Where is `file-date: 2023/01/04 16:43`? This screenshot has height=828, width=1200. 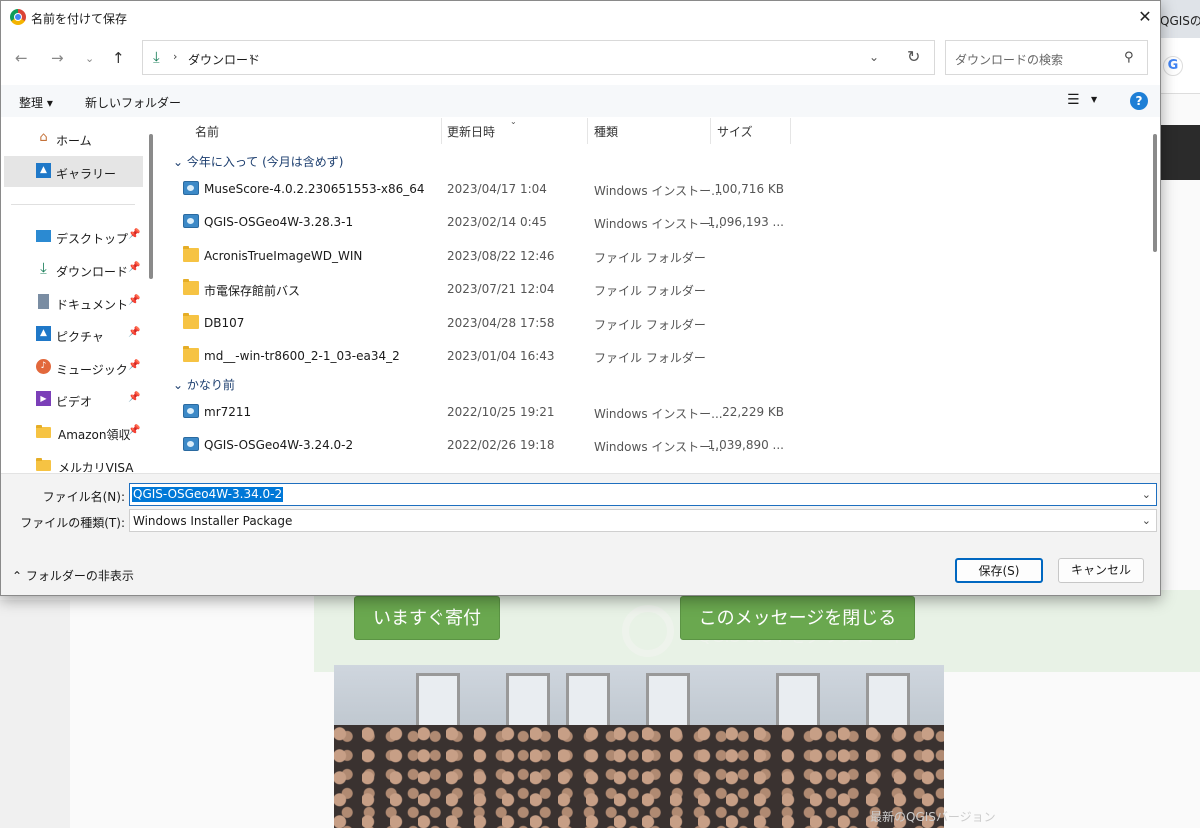 file-date: 2023/01/04 16:43 is located at coordinates (501, 356).